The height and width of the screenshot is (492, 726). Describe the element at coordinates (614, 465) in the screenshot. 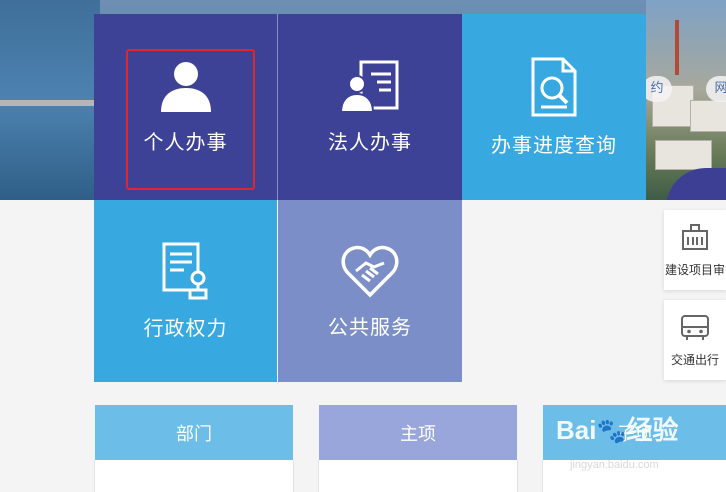

I see `watermark-url: jingyan.baidu.com` at that location.